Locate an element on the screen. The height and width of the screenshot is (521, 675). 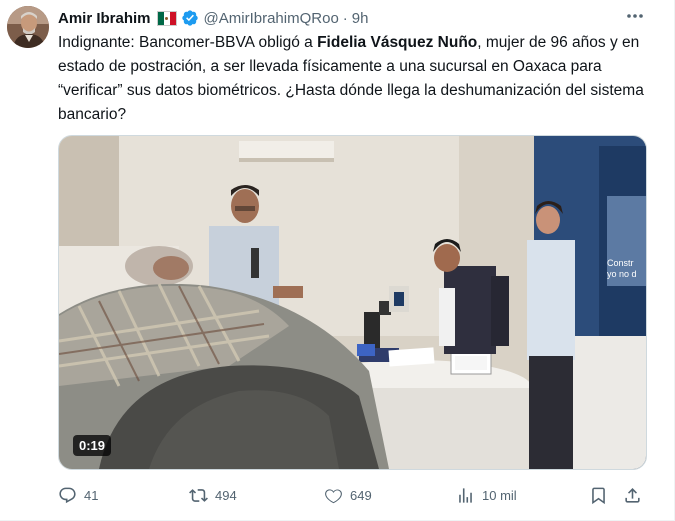
repost-button: 494 is located at coordinates (213, 495).